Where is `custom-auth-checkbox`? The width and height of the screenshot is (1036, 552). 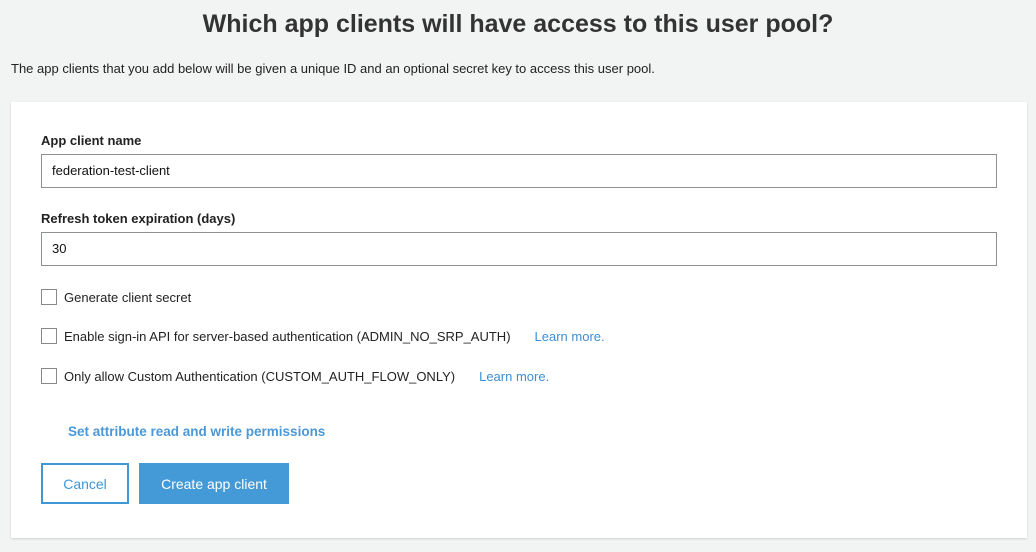
custom-auth-checkbox is located at coordinates (49, 376).